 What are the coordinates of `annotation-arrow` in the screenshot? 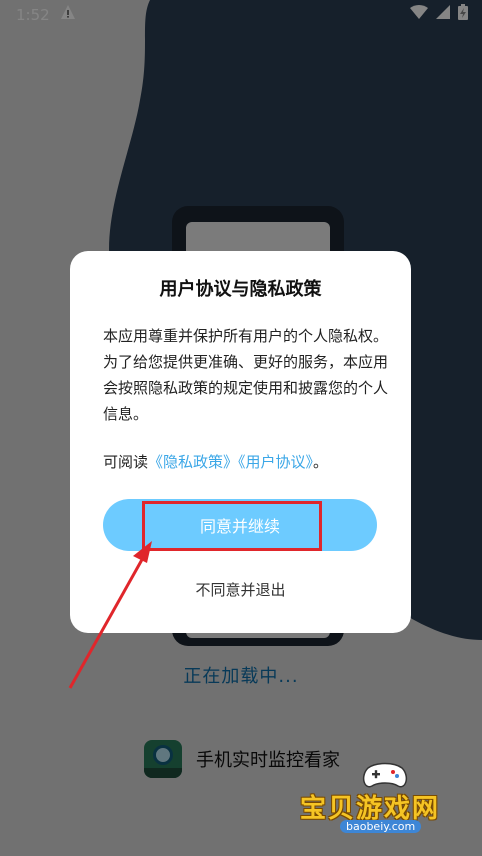 It's located at (110, 615).